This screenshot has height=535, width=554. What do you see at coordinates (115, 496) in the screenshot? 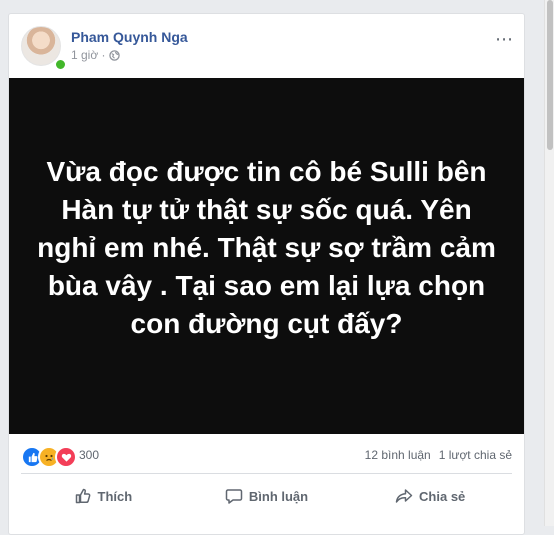
I see `like-button-label: Thích` at bounding box center [115, 496].